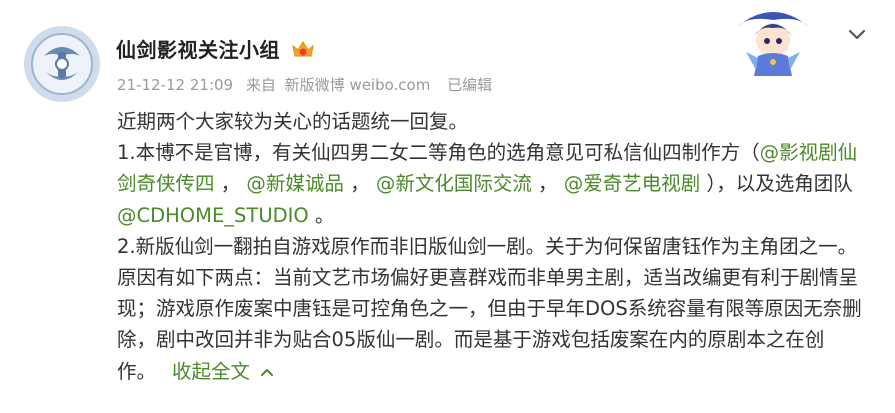 Image resolution: width=895 pixels, height=413 pixels. Describe the element at coordinates (438, 153) in the screenshot. I see `p1-prefix: 1.本博不是官博，有关仙四男二女二等角色的选角意见可私信仙四制作方（` at that location.